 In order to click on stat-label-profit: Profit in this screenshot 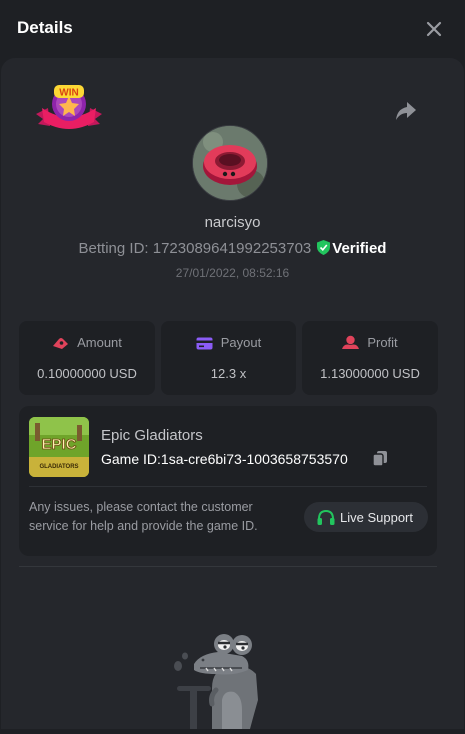, I will do `click(382, 342)`.